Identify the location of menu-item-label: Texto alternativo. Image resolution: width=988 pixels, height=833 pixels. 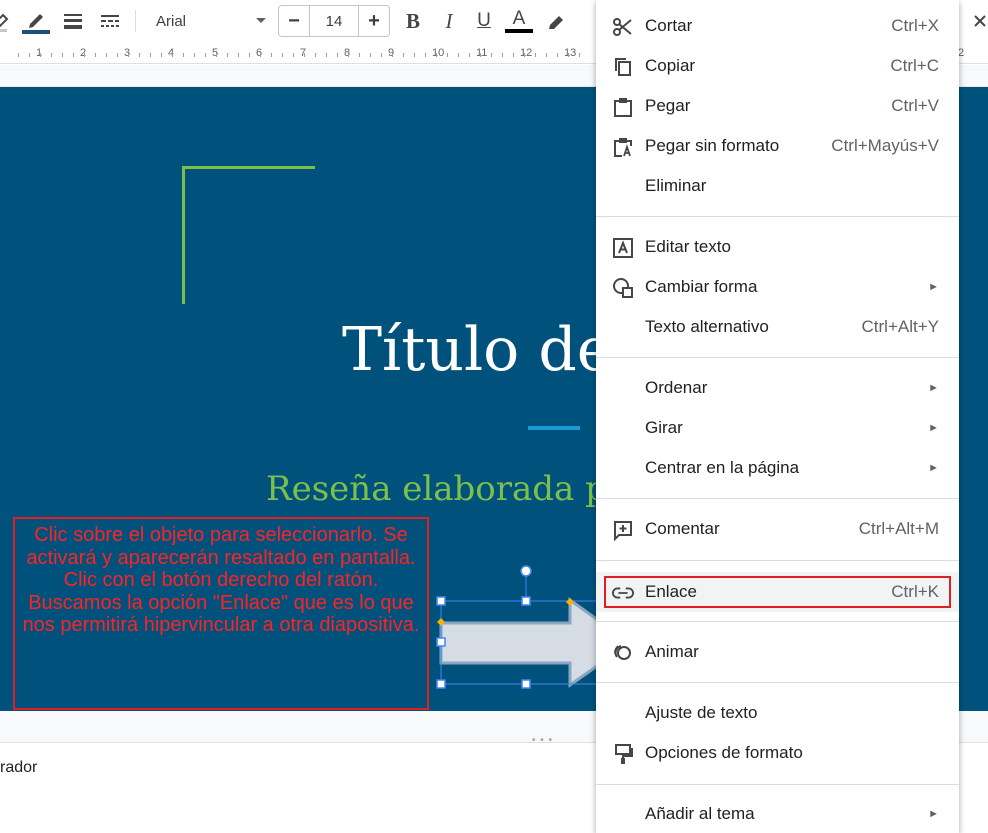
(707, 326).